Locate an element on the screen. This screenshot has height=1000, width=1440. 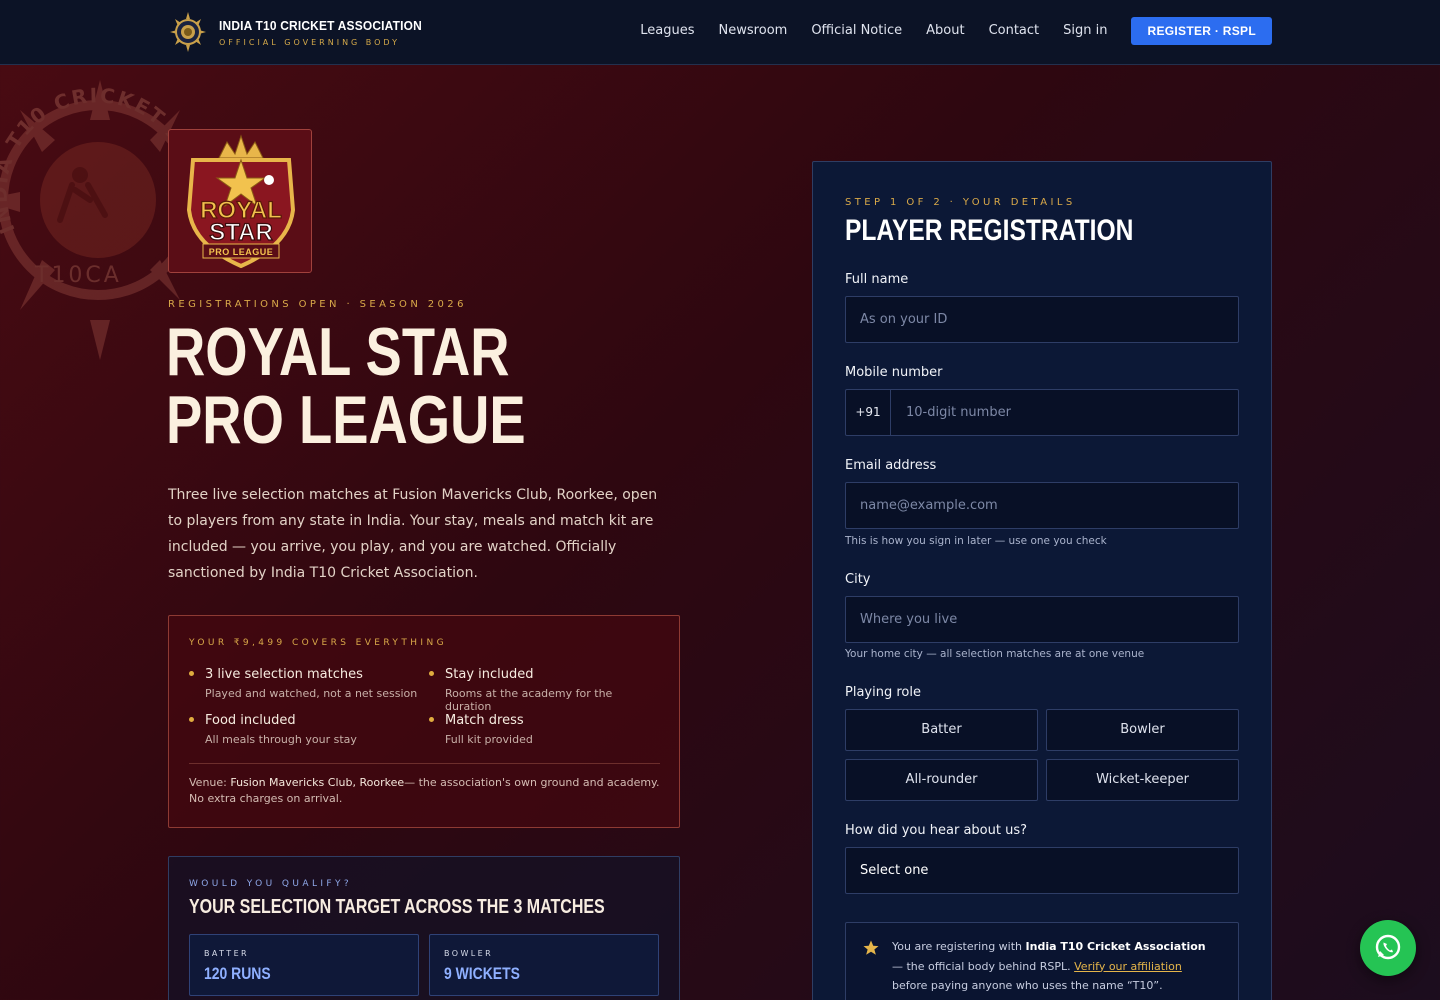
nav-official-notice: Official Notice is located at coordinates (856, 31).